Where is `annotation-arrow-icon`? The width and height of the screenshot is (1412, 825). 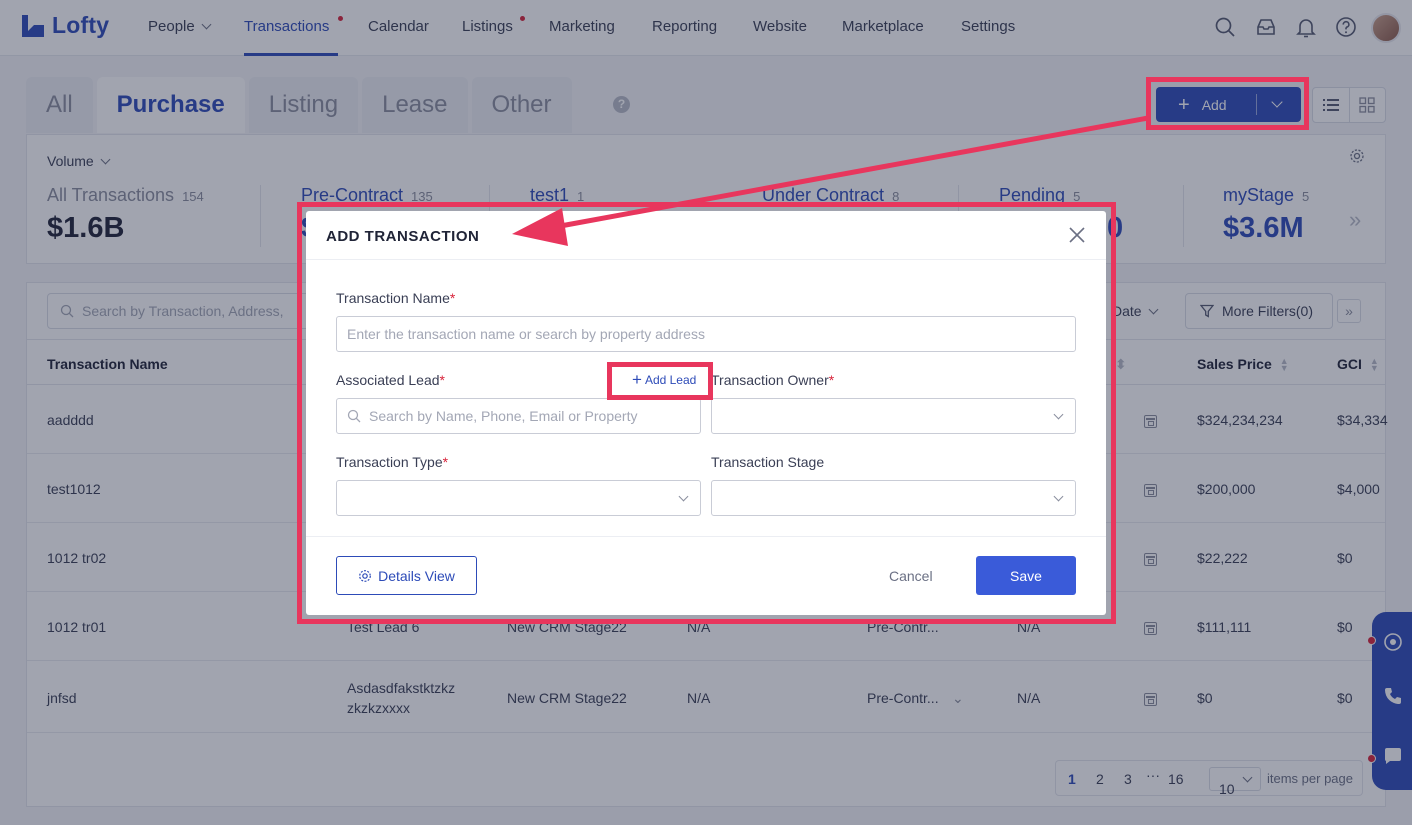 annotation-arrow-icon is located at coordinates (830, 180).